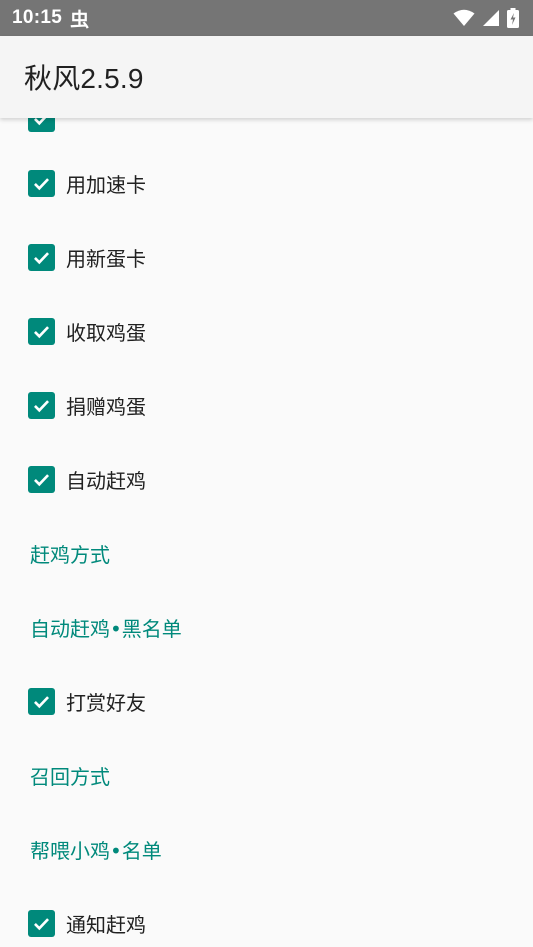  What do you see at coordinates (266, 479) in the screenshot?
I see `list-item: 自动赶鸡` at bounding box center [266, 479].